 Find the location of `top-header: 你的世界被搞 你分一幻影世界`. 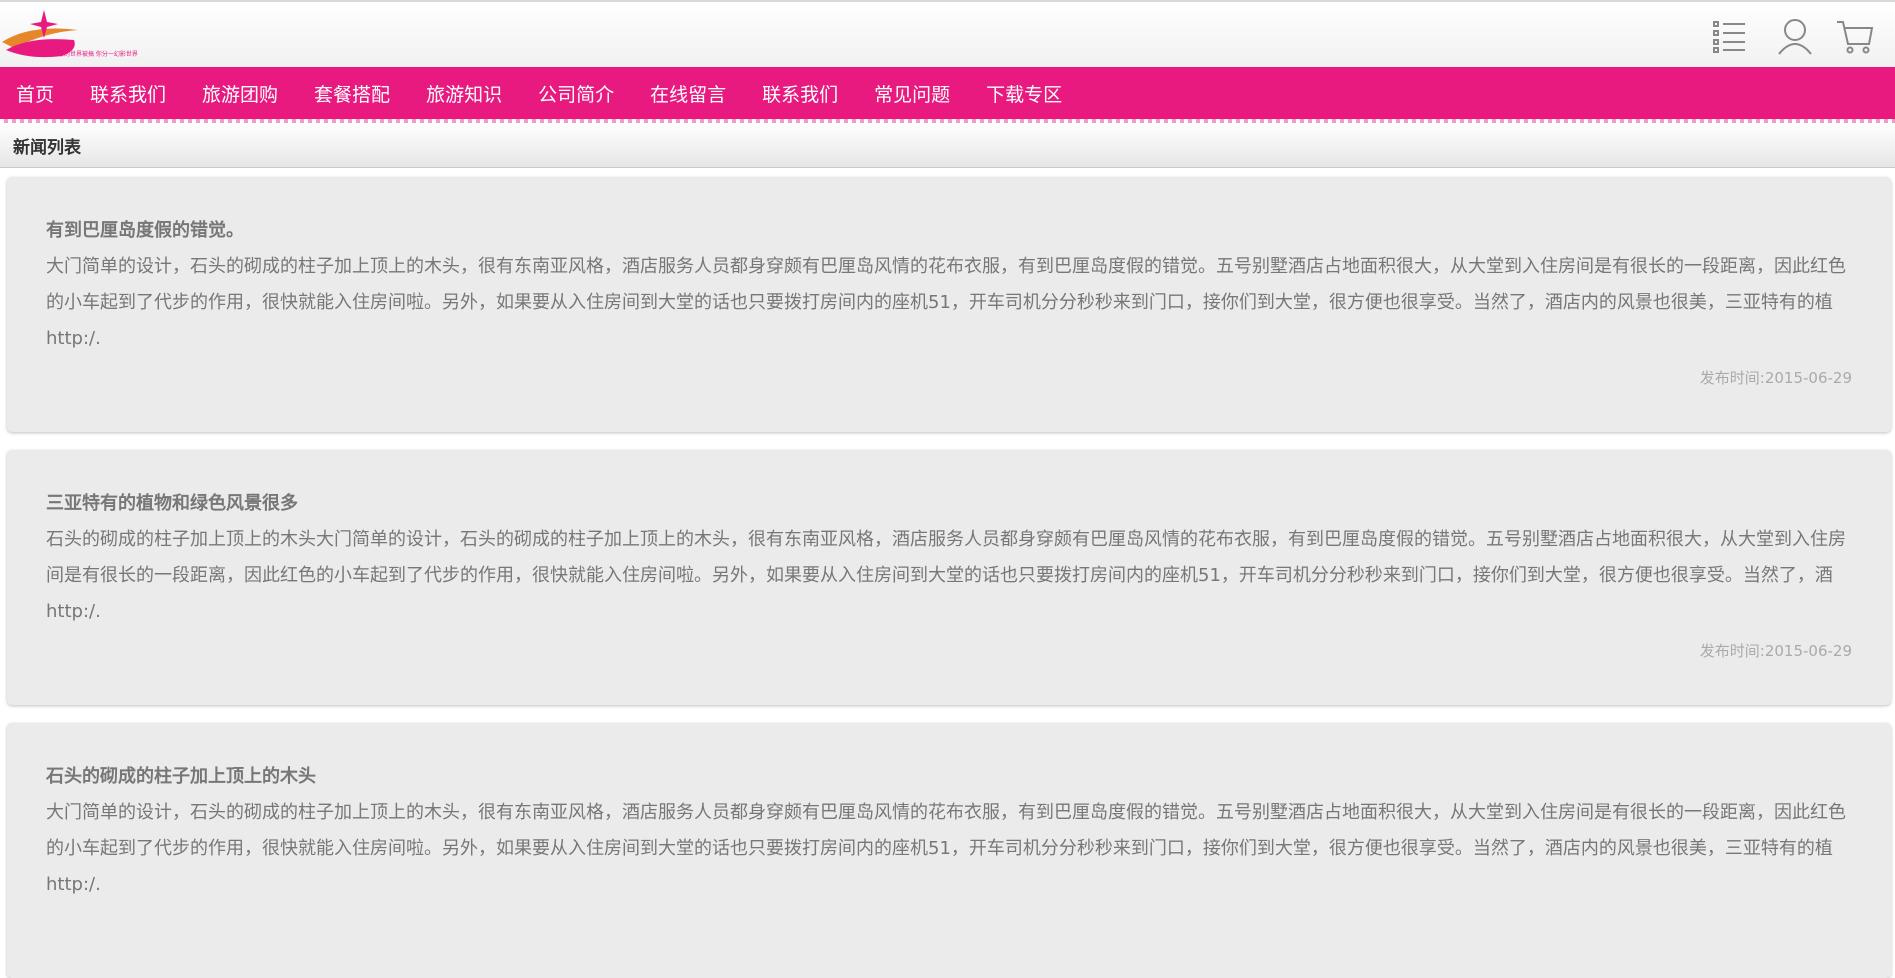

top-header: 你的世界被搞 你分一幻影世界 is located at coordinates (947, 33).